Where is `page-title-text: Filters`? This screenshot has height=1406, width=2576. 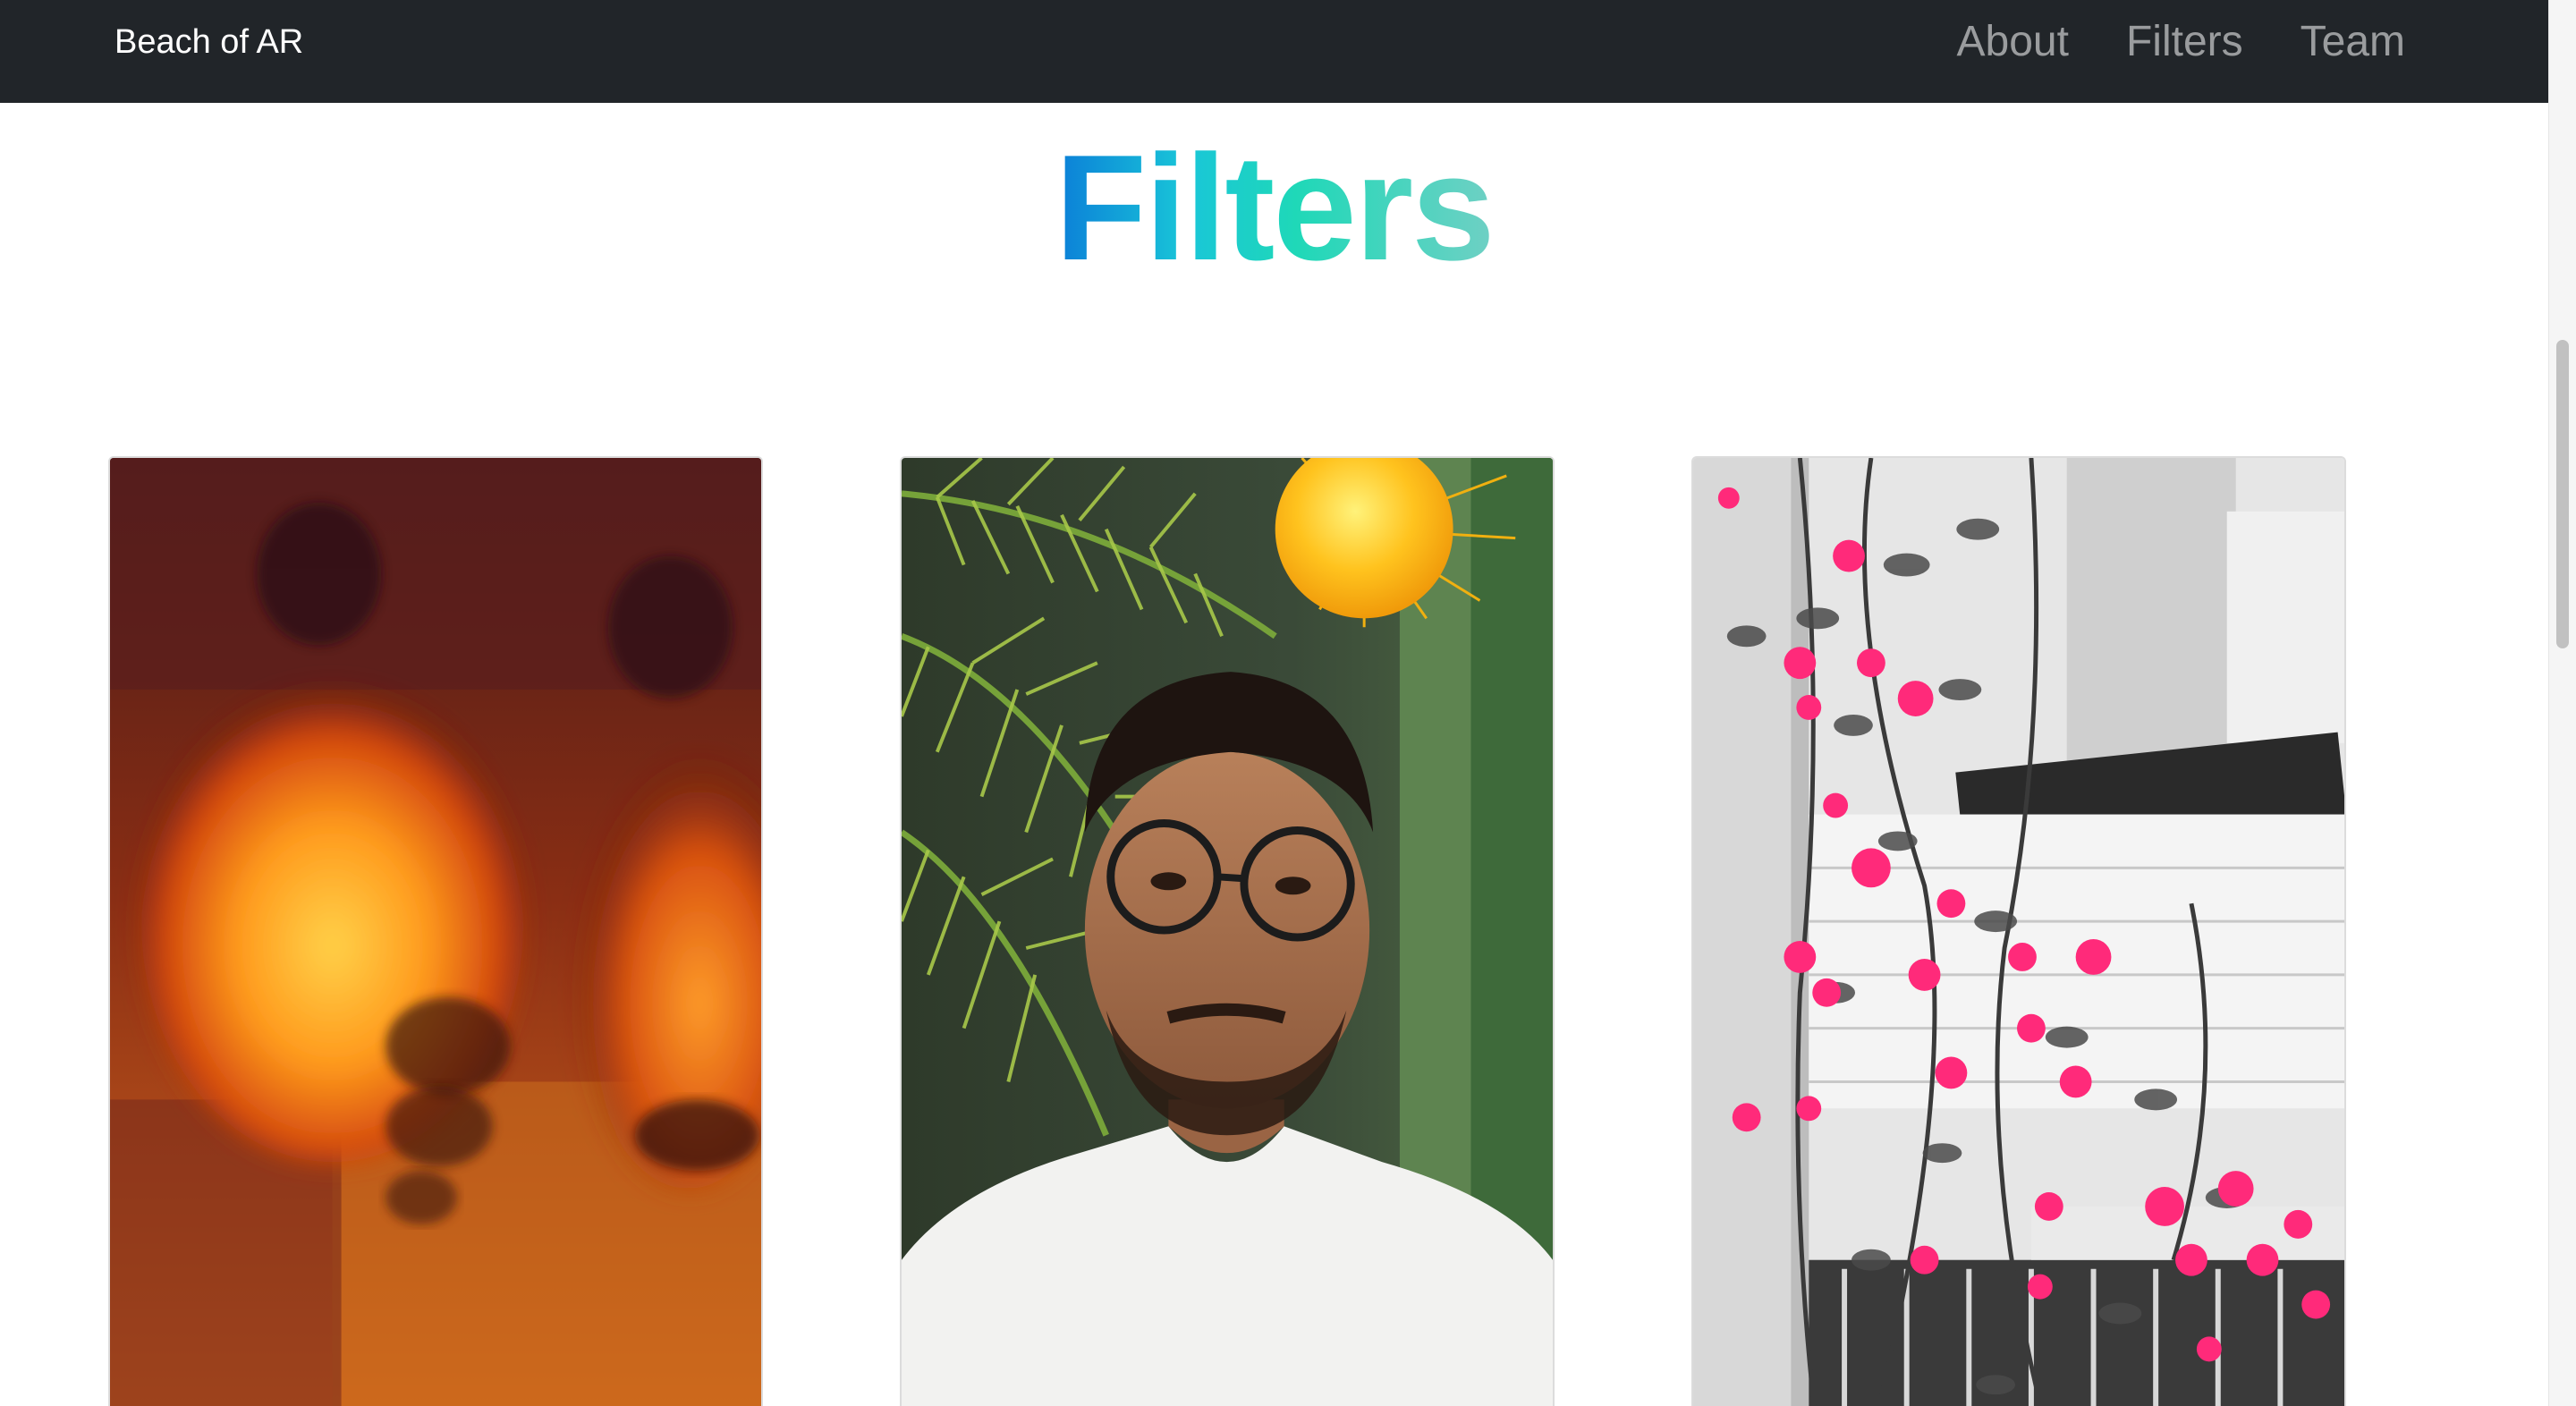 page-title-text: Filters is located at coordinates (1275, 208).